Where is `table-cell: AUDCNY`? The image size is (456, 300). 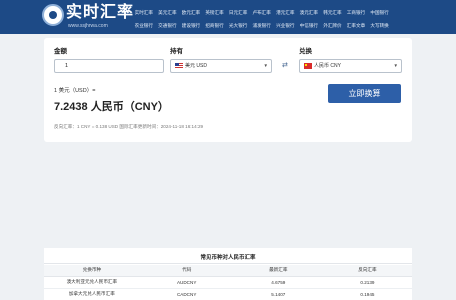
table-cell: AUDCNY is located at coordinates (186, 282).